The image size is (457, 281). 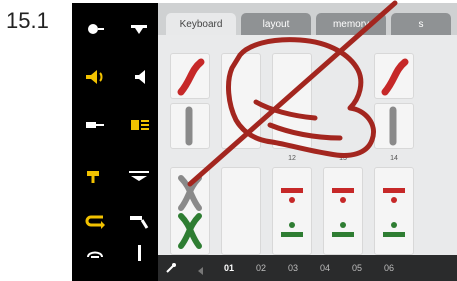 I want to click on mid-label-4: 13, so click(x=343, y=158).